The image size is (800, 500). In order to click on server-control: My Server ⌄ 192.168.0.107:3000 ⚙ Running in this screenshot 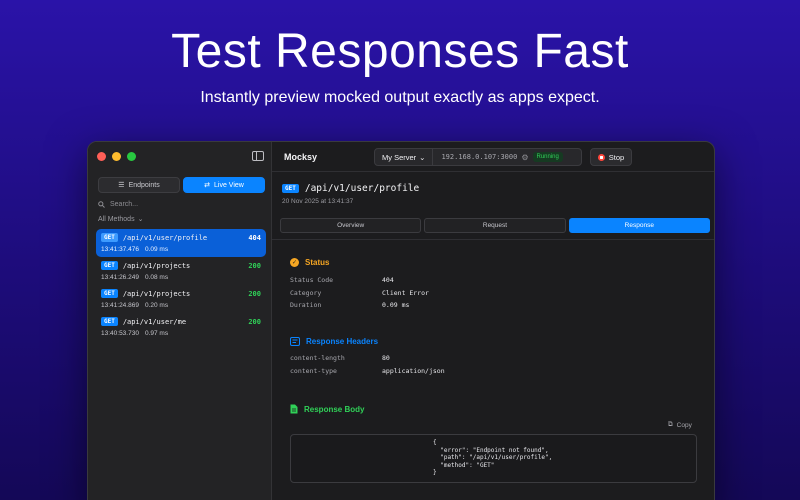, I will do `click(478, 157)`.